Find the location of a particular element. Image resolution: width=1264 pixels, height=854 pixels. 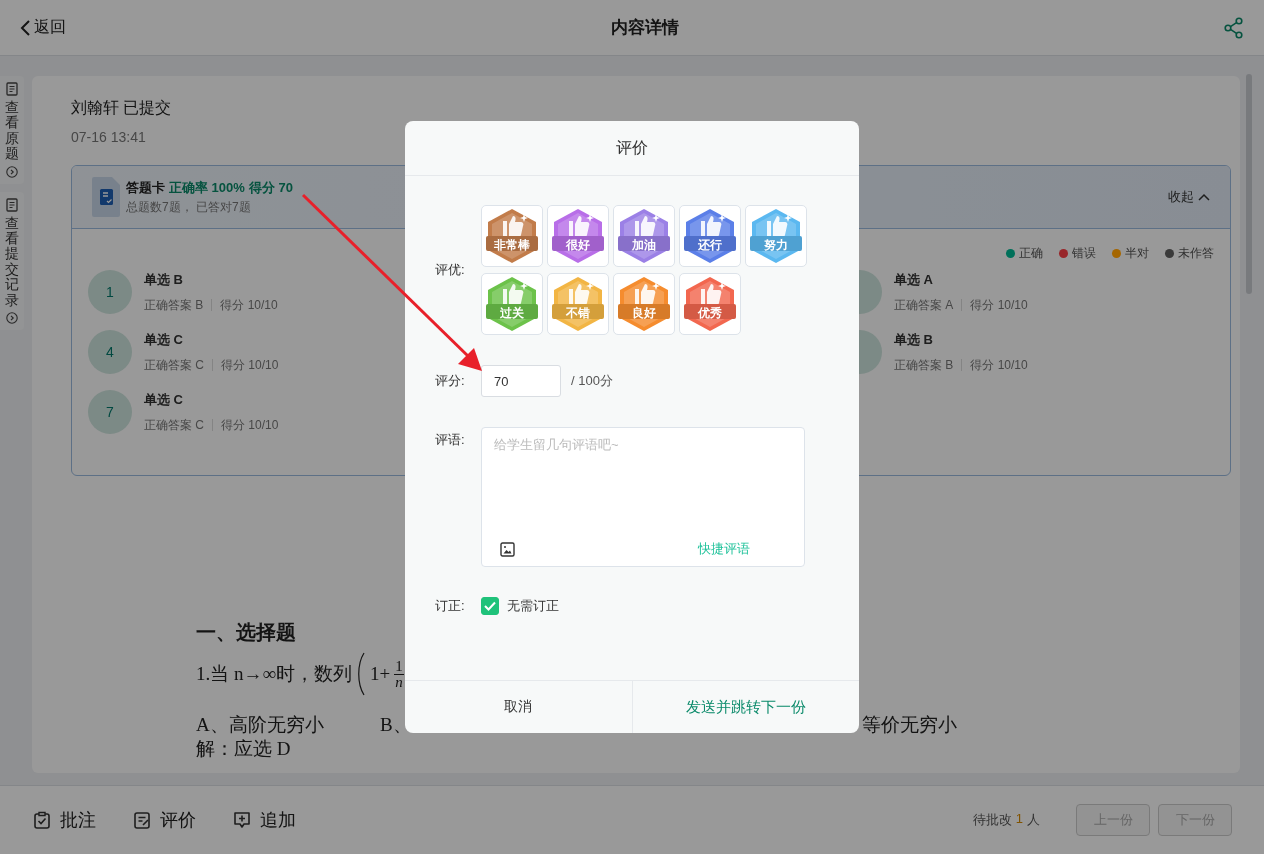

pending-count: 1 is located at coordinates (1019, 819).